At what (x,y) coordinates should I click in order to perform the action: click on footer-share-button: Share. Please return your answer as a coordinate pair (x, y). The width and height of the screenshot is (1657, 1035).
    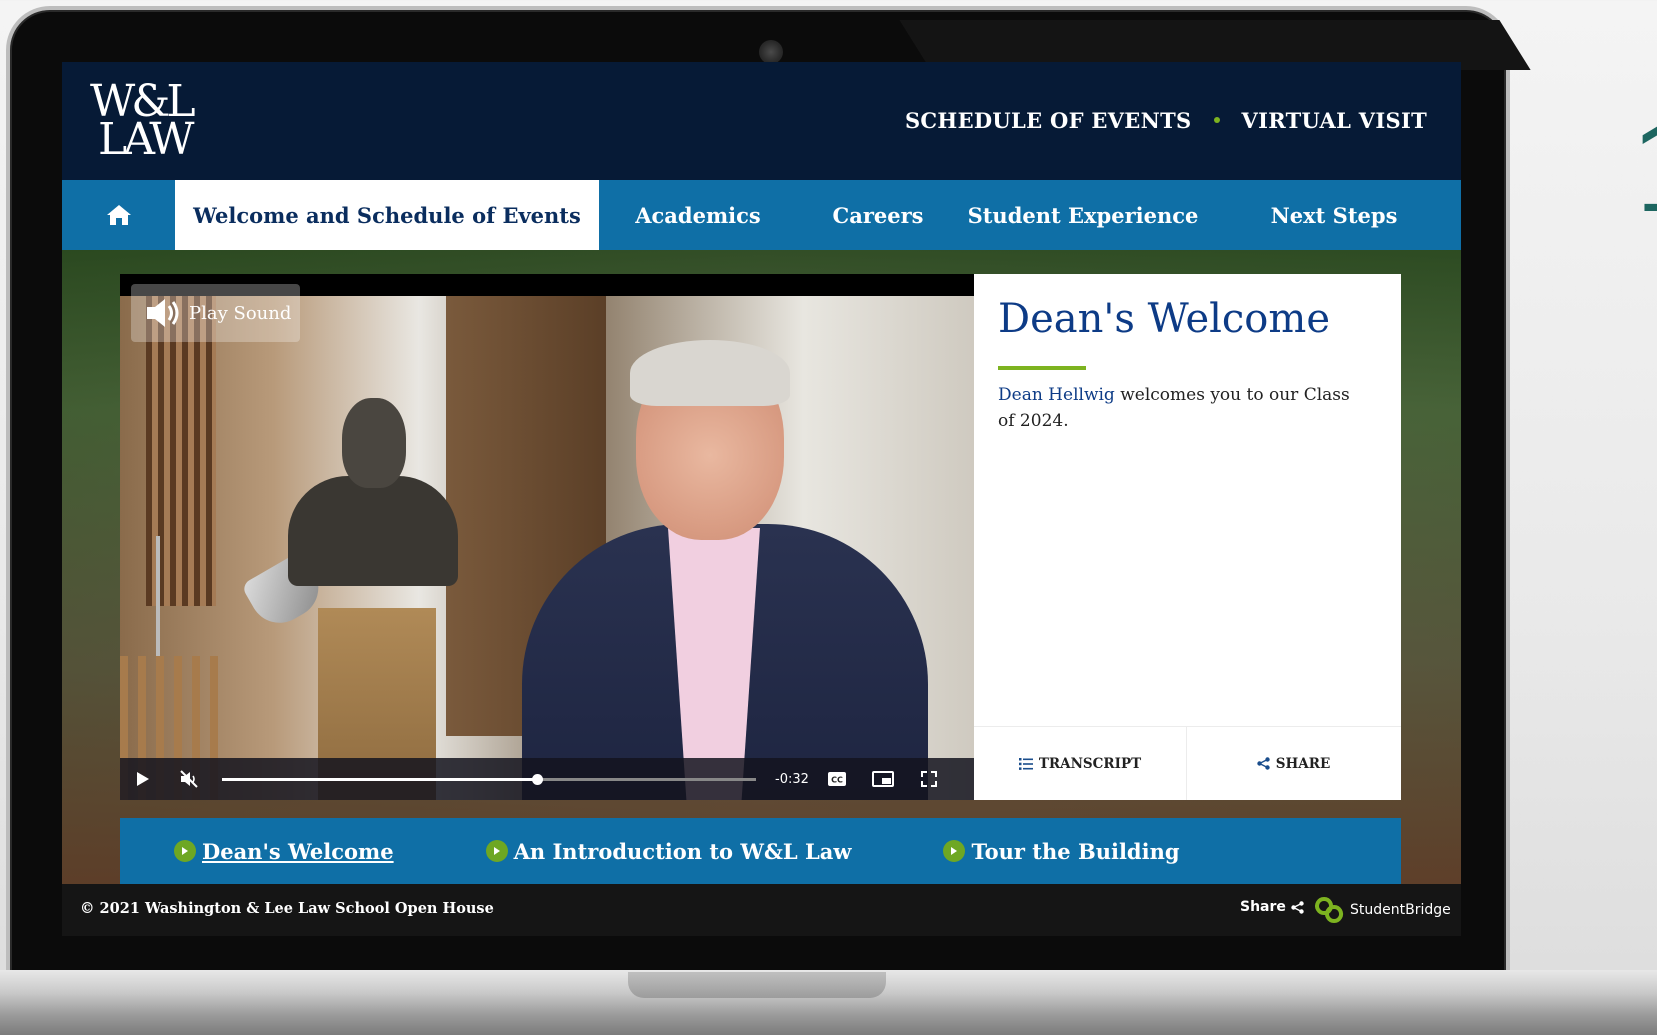
    Looking at the image, I should click on (1272, 907).